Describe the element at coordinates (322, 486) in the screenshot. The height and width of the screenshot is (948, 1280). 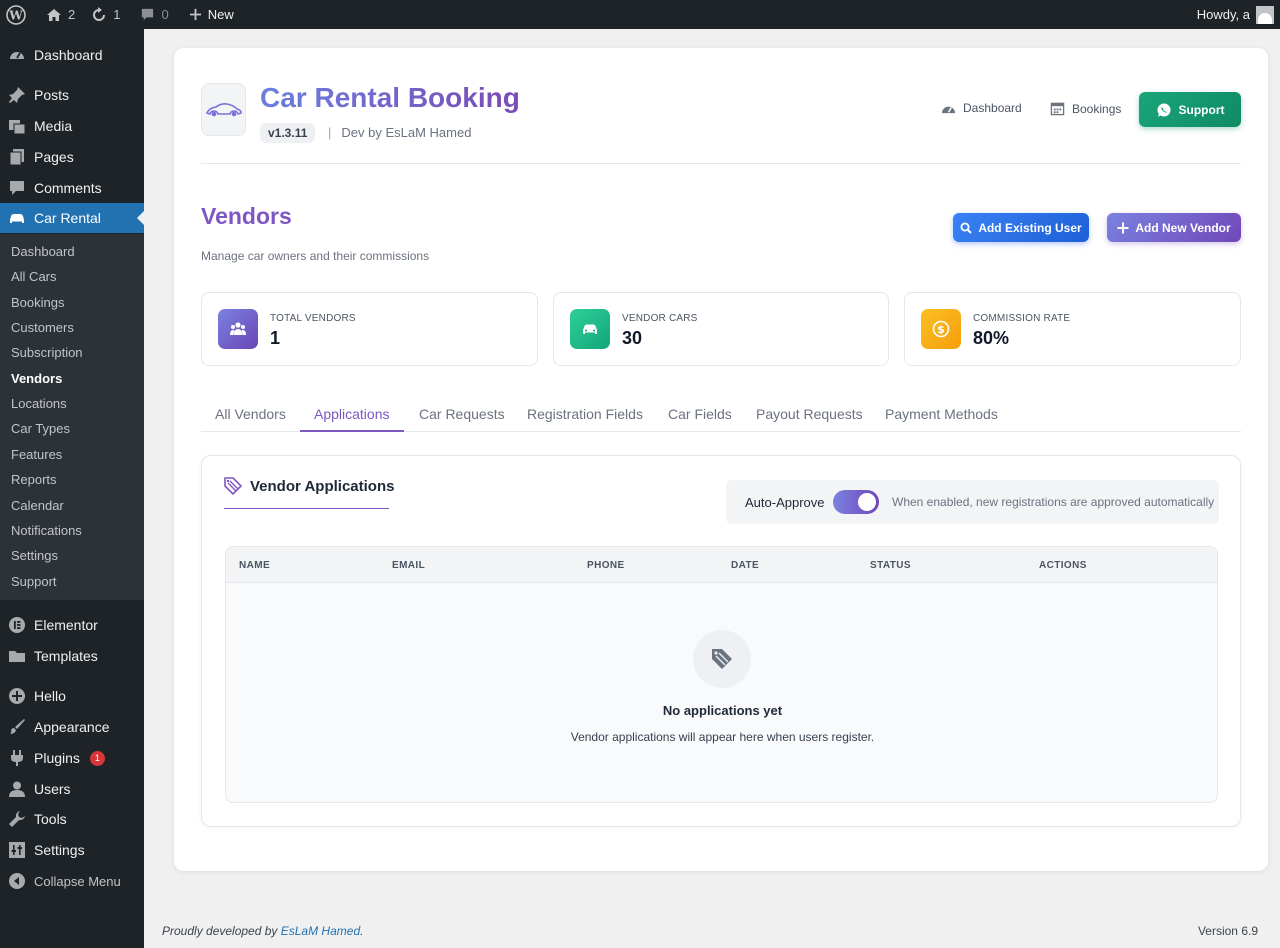
I see `panel-title-text: Vendor Applications` at that location.